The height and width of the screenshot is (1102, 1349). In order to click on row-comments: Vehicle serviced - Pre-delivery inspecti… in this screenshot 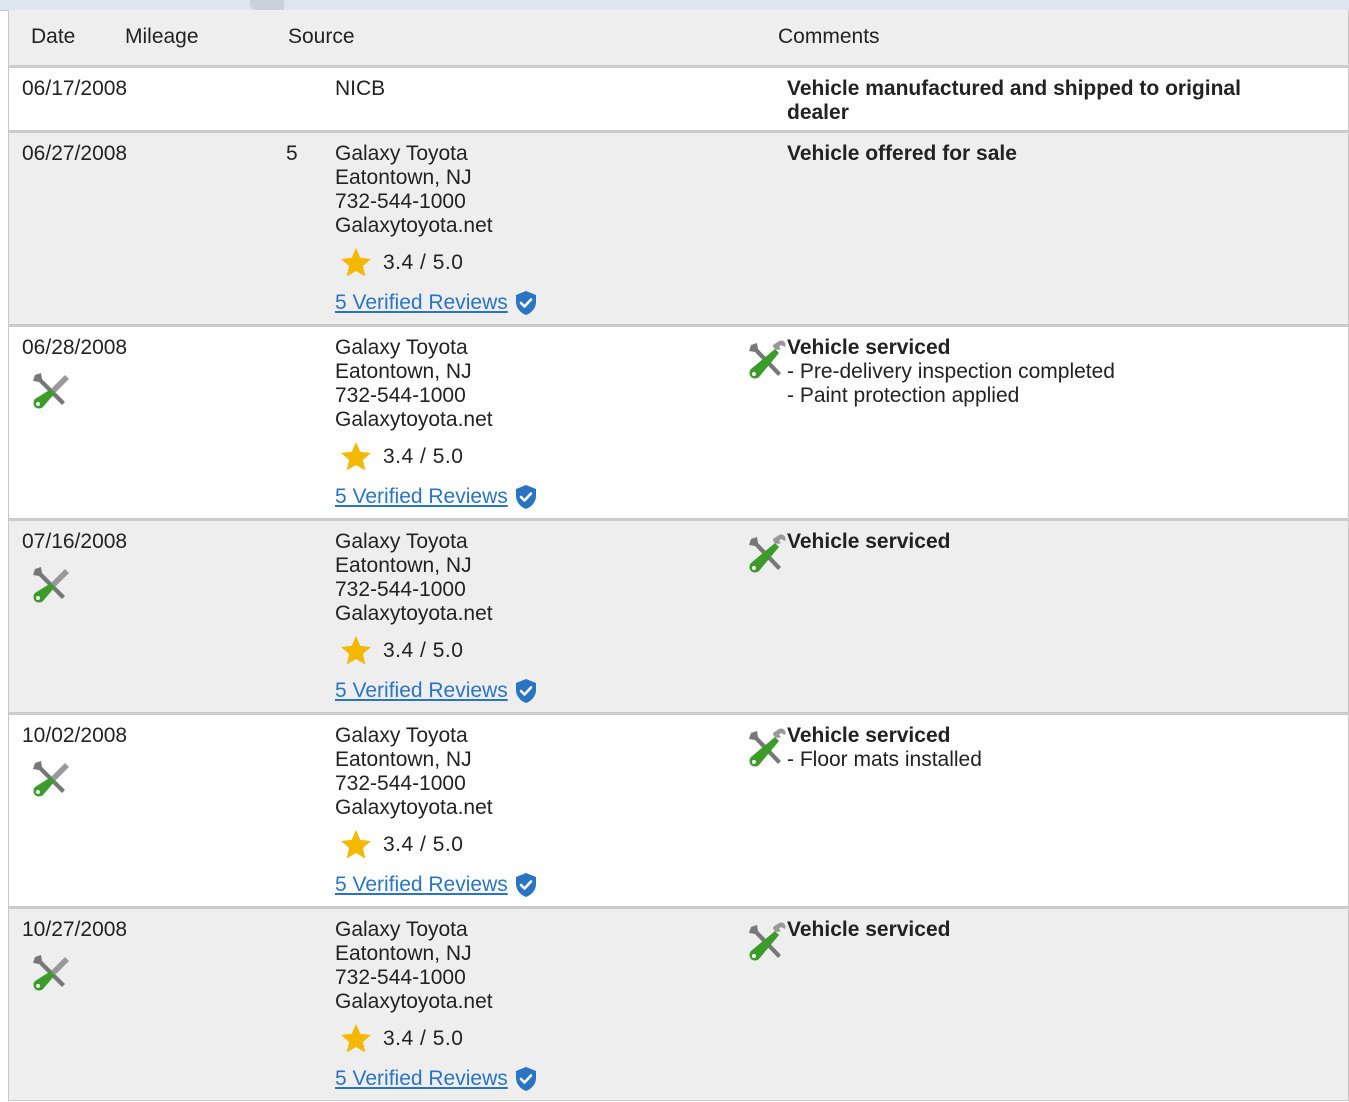, I will do `click(1047, 372)`.